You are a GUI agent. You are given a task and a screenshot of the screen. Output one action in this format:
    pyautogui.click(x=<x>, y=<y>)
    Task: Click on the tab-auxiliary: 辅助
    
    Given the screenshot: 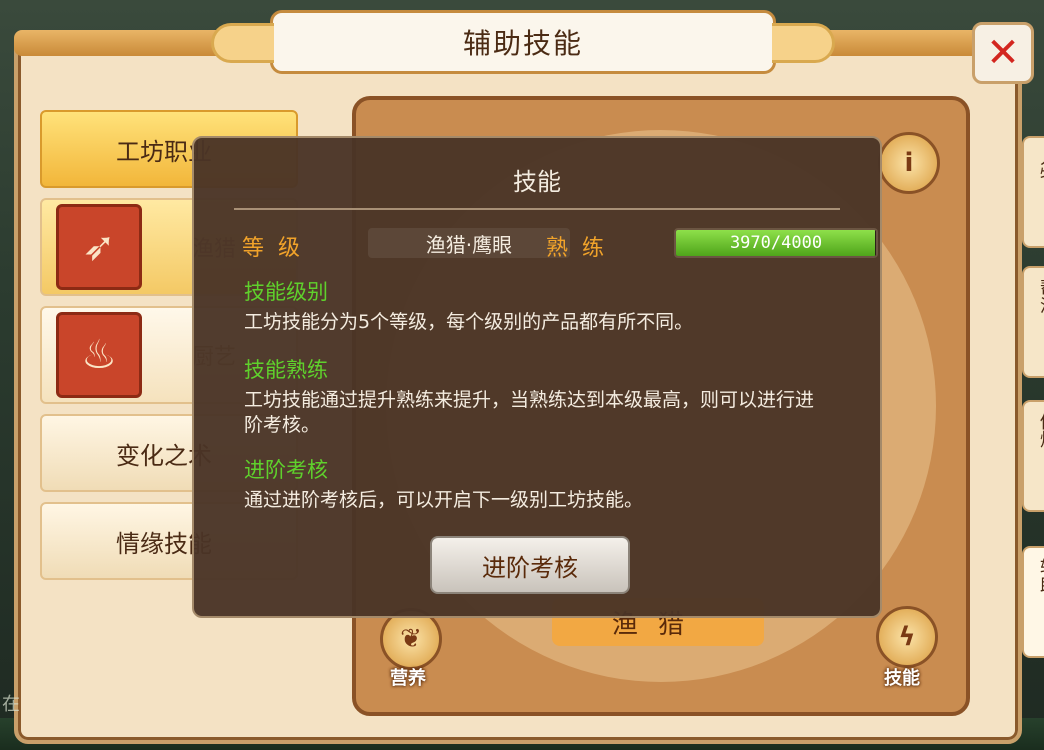 What is the action you would take?
    pyautogui.click(x=1033, y=602)
    